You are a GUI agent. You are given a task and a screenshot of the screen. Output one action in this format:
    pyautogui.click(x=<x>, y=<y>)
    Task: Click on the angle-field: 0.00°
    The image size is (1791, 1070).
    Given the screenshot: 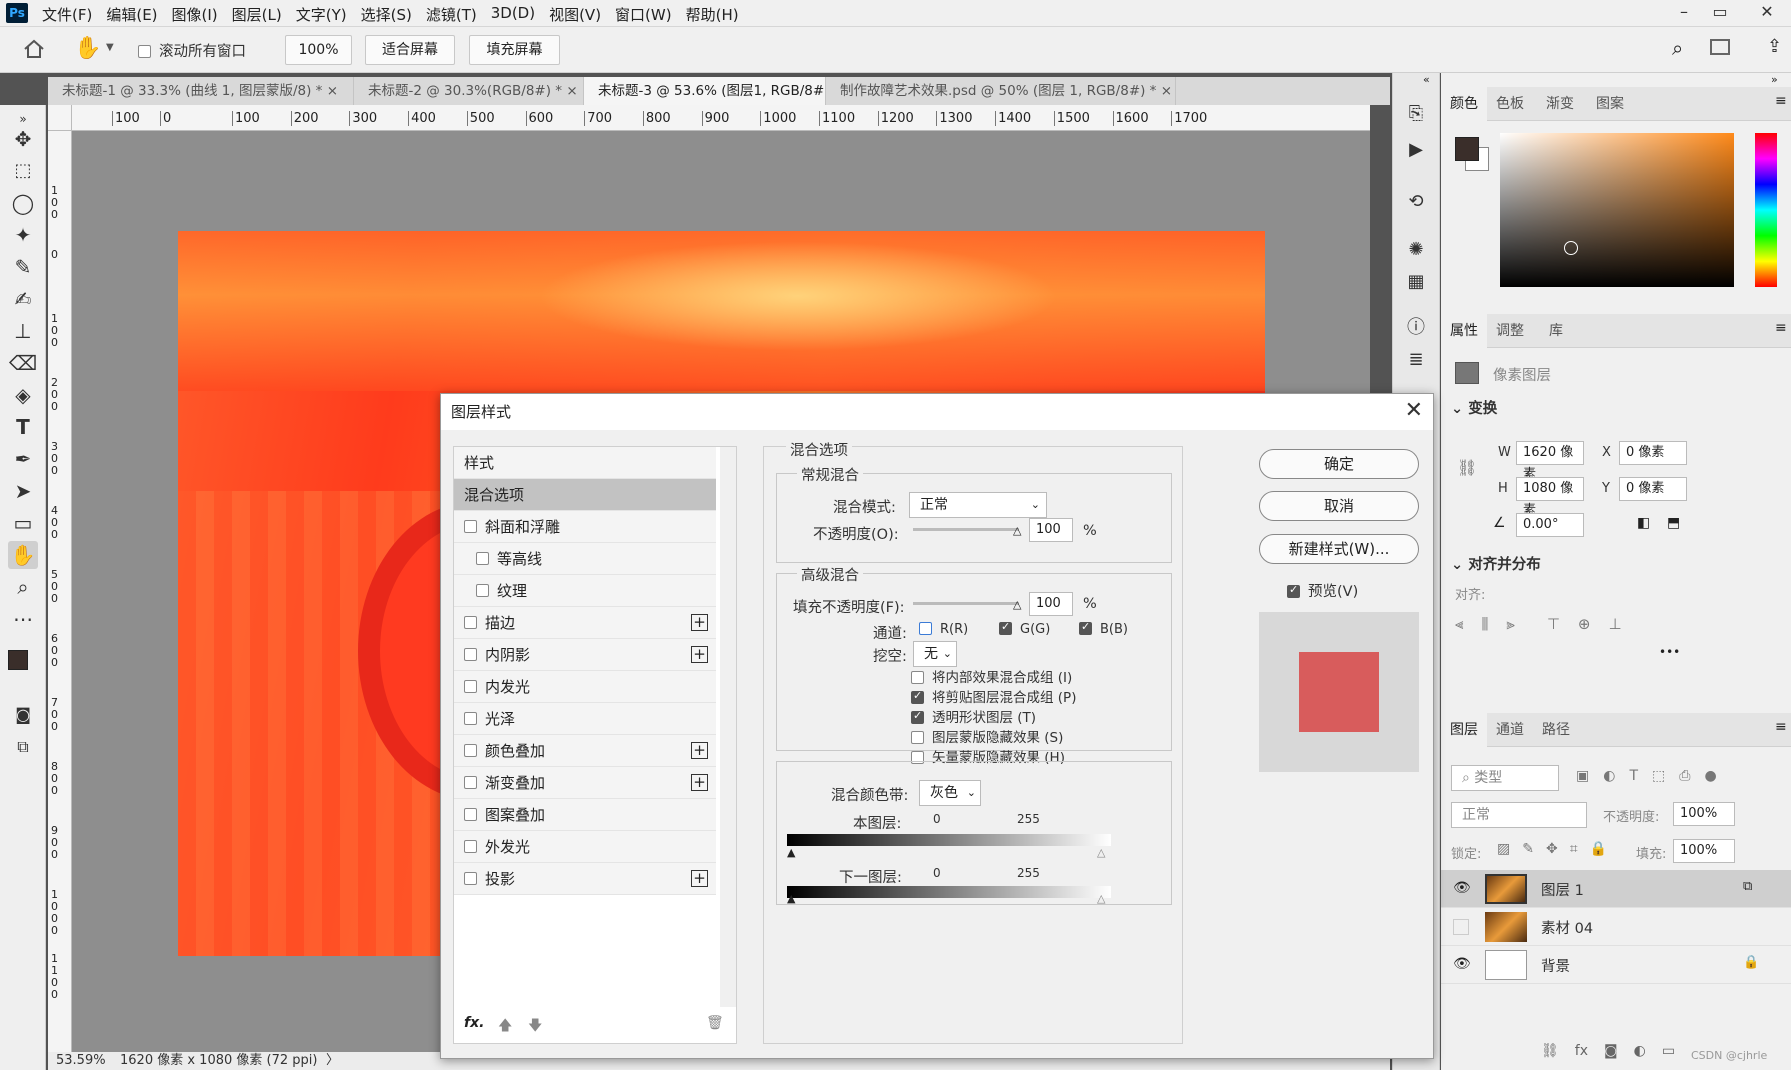 What is the action you would take?
    pyautogui.click(x=1550, y=525)
    